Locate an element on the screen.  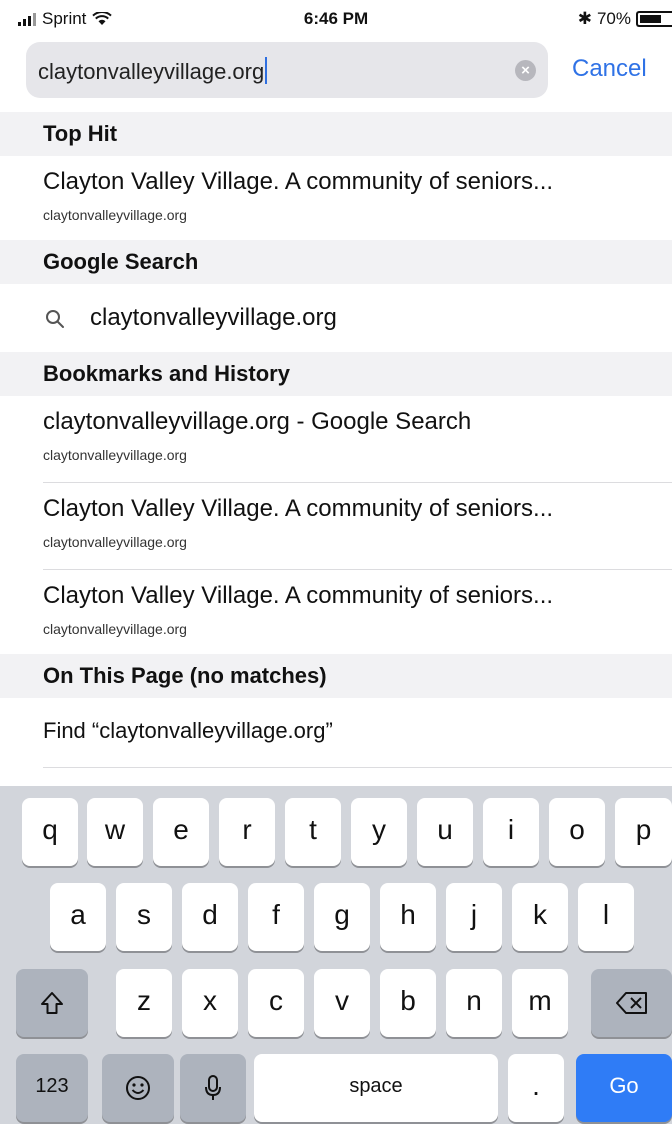
clear-text-icon: × is located at coordinates (525, 70).